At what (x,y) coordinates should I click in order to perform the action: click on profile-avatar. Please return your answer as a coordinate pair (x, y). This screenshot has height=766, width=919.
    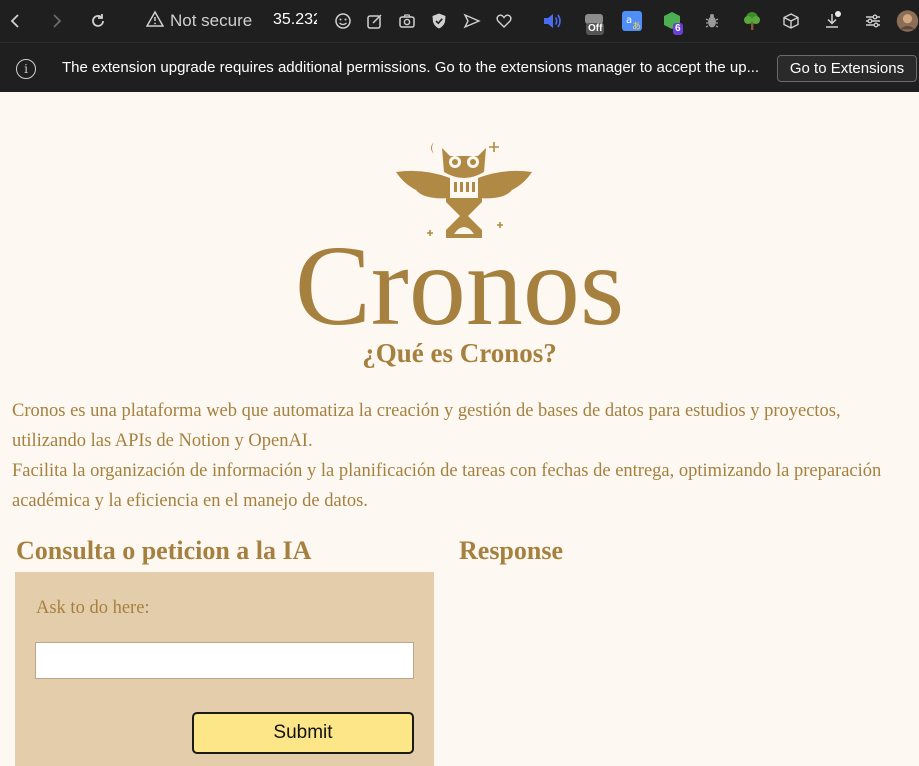
    Looking at the image, I should click on (907, 21).